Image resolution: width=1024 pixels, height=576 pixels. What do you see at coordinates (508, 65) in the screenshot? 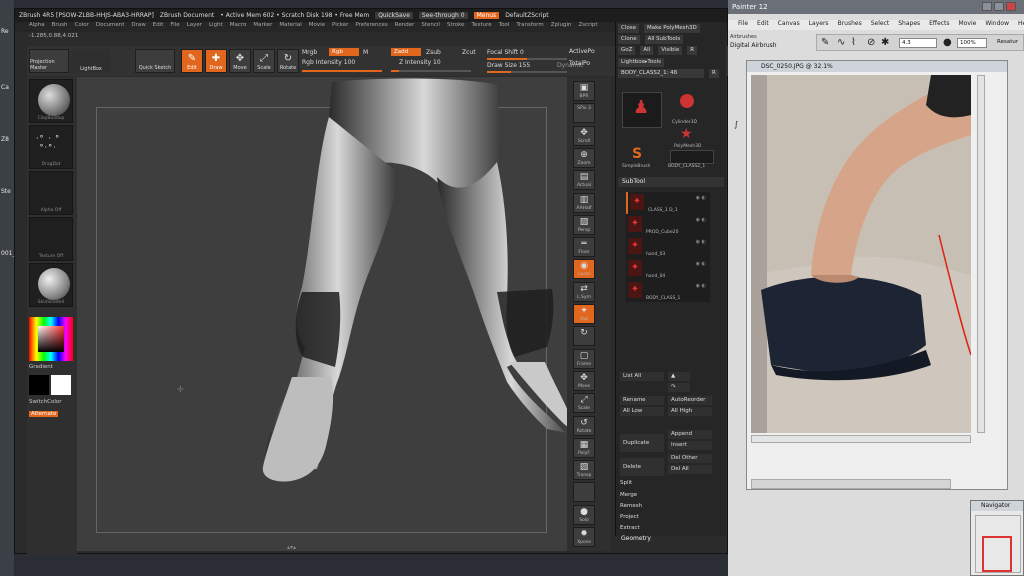
I see `draw-size-slider: Draw Size 155` at bounding box center [508, 65].